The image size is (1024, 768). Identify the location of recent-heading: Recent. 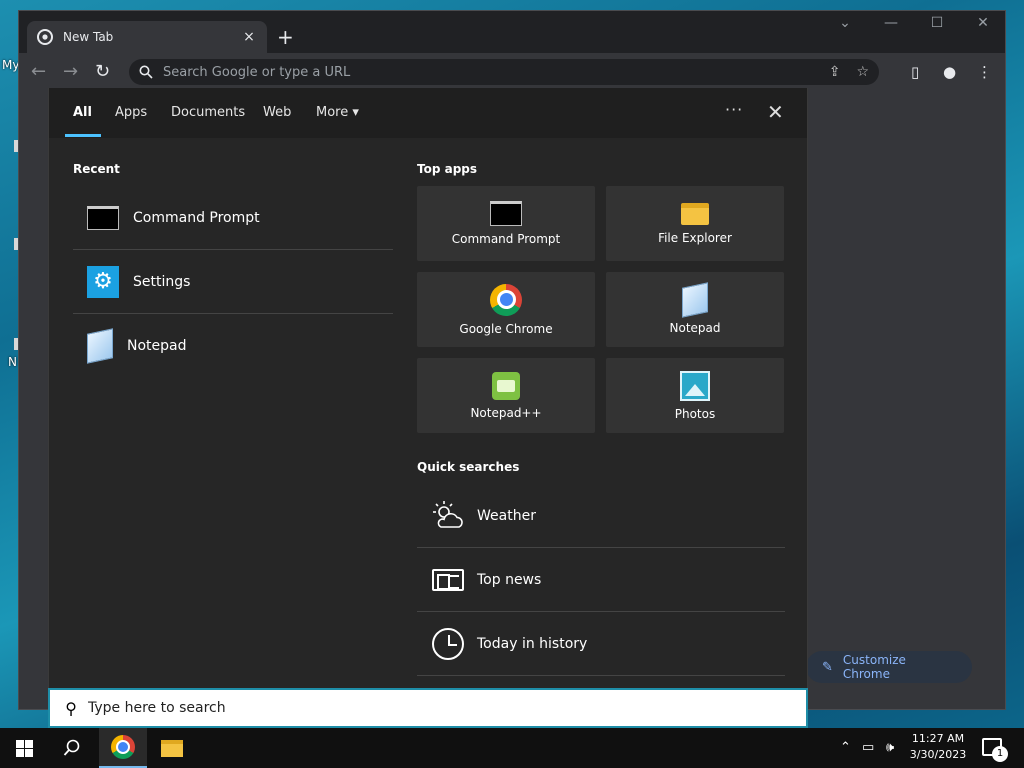
(96, 169).